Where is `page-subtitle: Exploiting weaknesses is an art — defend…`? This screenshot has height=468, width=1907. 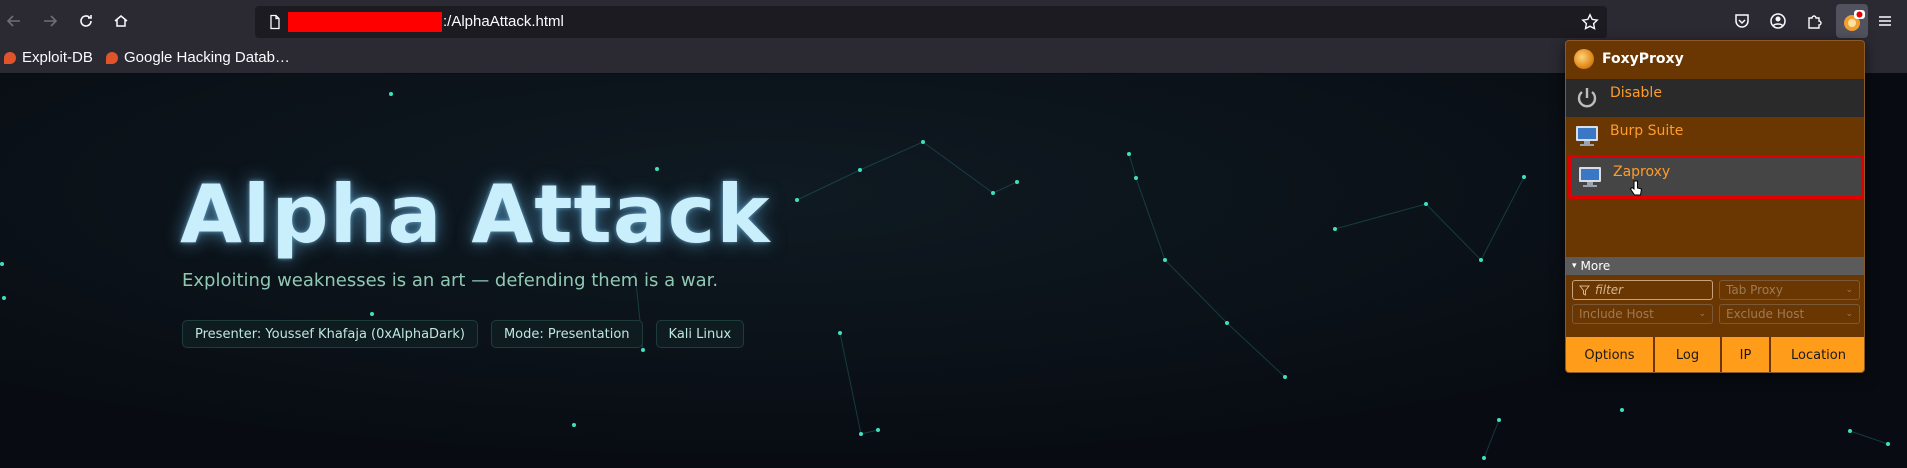
page-subtitle: Exploiting weaknesses is an art — defend… is located at coordinates (450, 280).